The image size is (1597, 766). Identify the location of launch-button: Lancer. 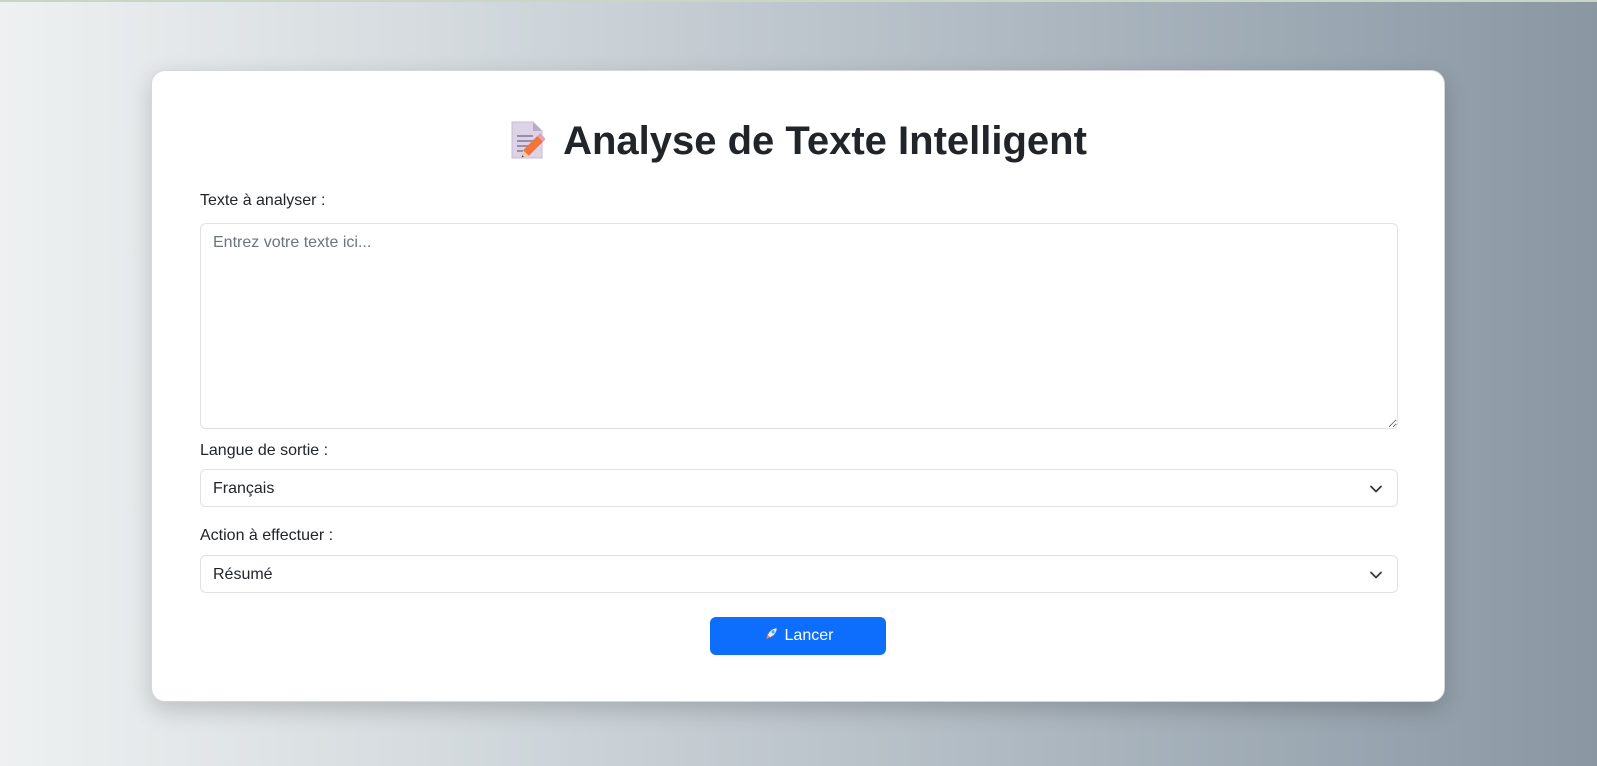
(798, 636).